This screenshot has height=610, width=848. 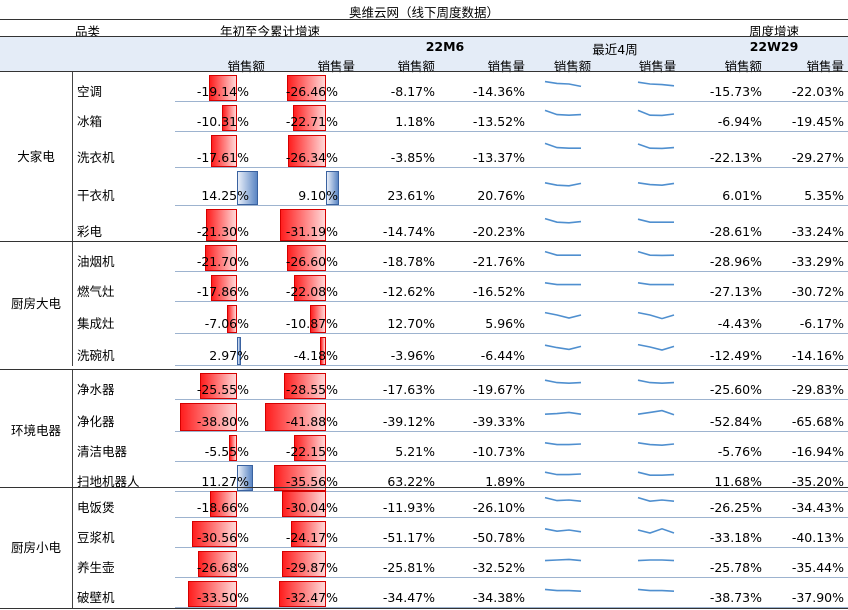 I want to click on ytd-value: -22.71%, so click(x=311, y=121).